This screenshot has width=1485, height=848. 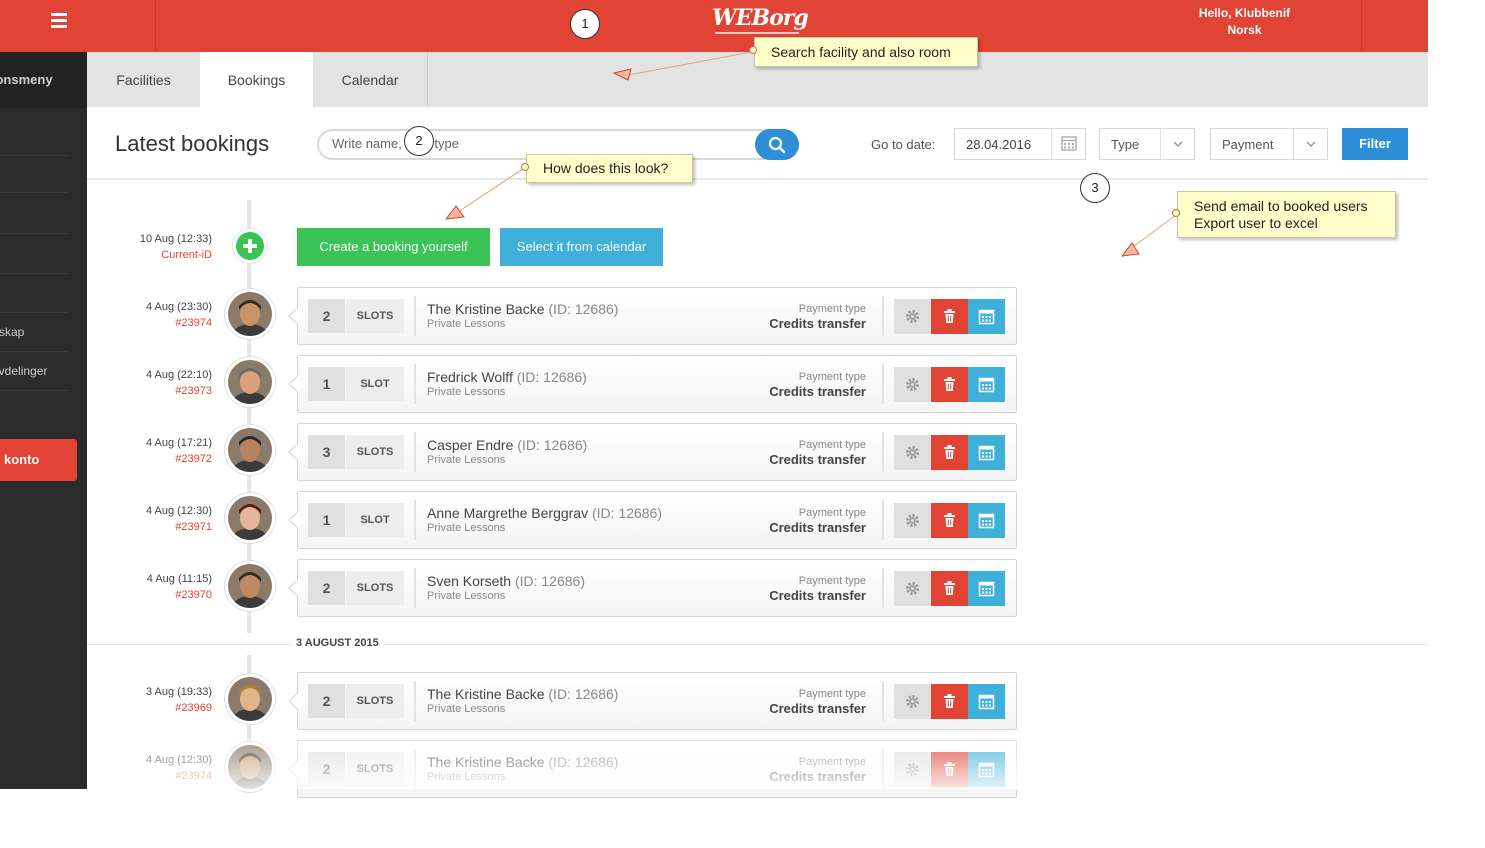 What do you see at coordinates (606, 168) in the screenshot?
I see `note-text: How does this look?` at bounding box center [606, 168].